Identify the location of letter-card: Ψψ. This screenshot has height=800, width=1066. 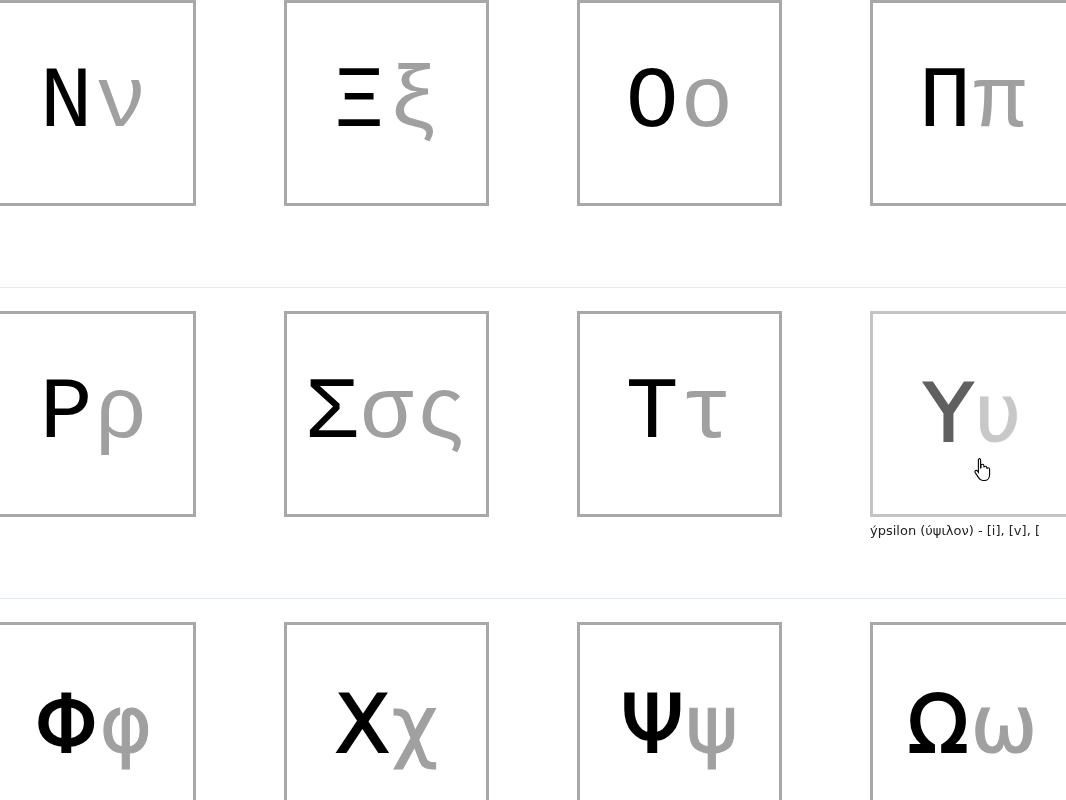
(679, 711).